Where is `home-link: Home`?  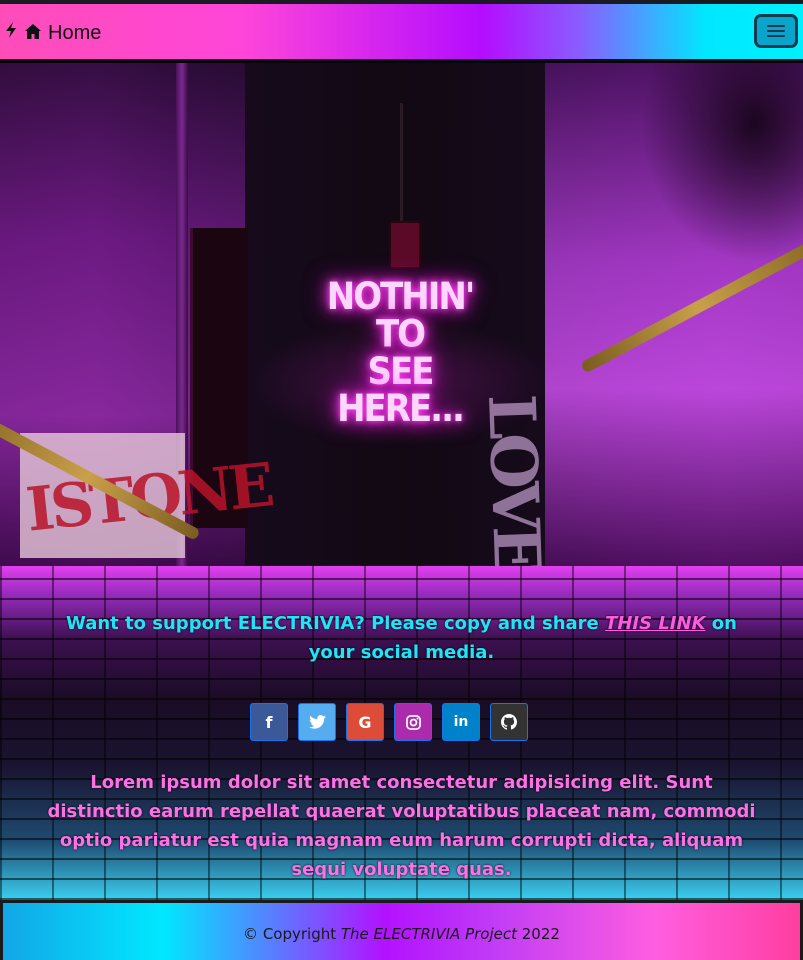 home-link: Home is located at coordinates (52, 33).